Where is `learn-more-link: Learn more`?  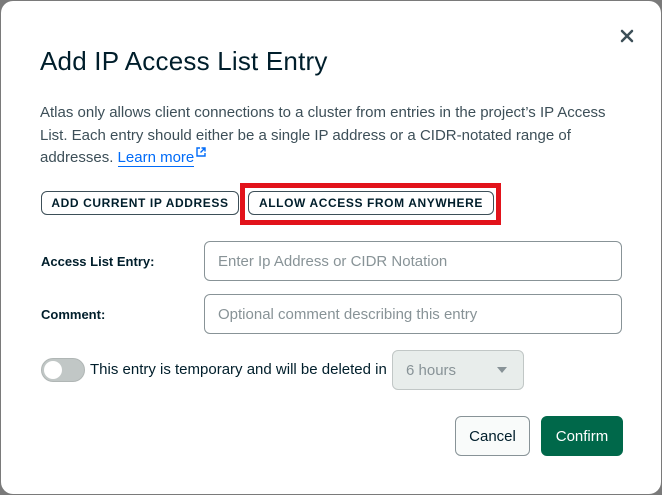 learn-more-link: Learn more is located at coordinates (156, 158).